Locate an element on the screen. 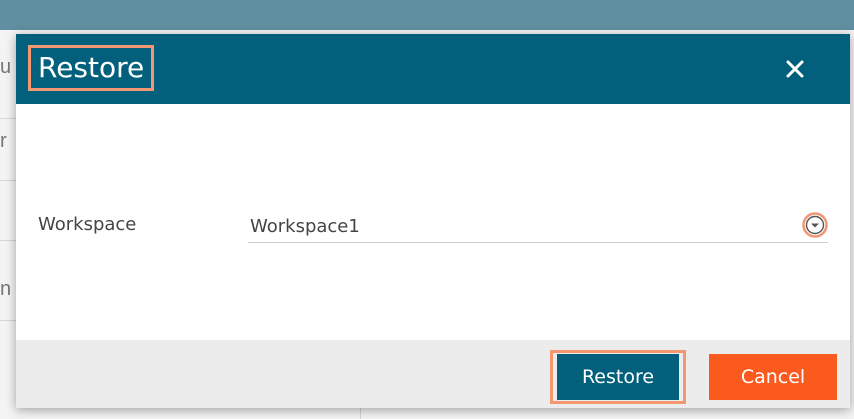  close-icon is located at coordinates (795, 69).